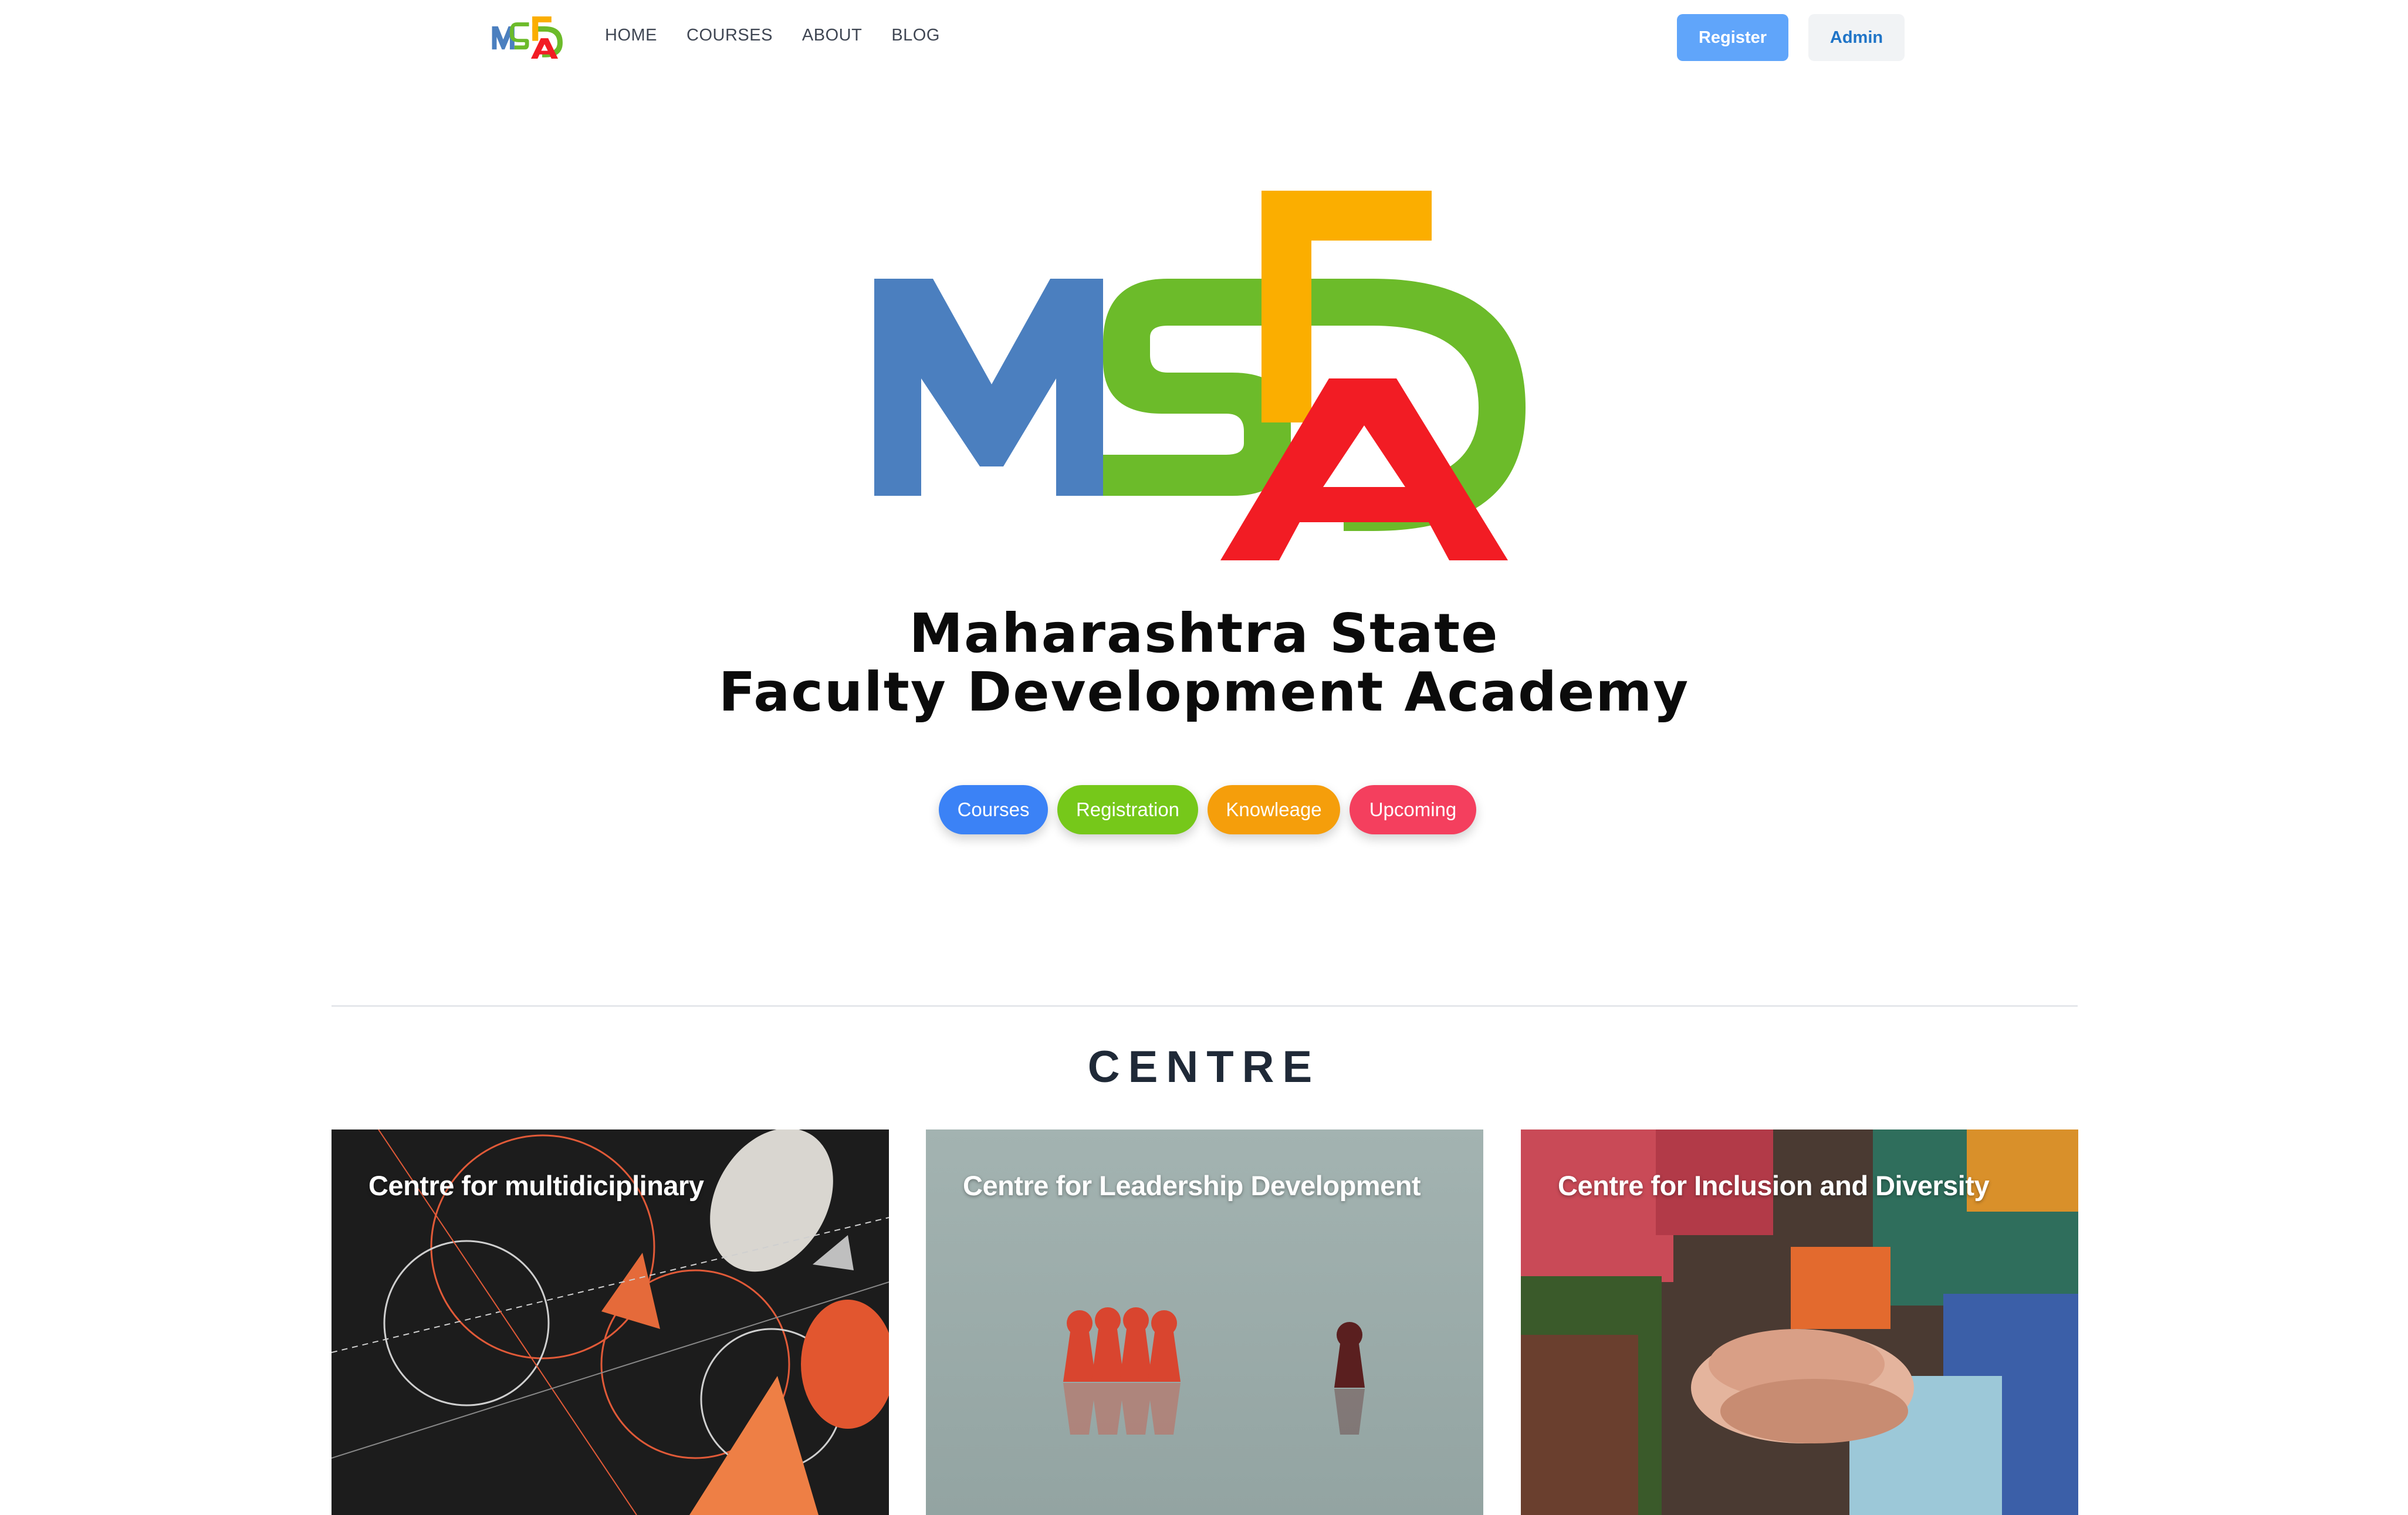  Describe the element at coordinates (1774, 1185) in the screenshot. I see `card-title-inclusion: Centre for Inclusion and Diversity` at that location.